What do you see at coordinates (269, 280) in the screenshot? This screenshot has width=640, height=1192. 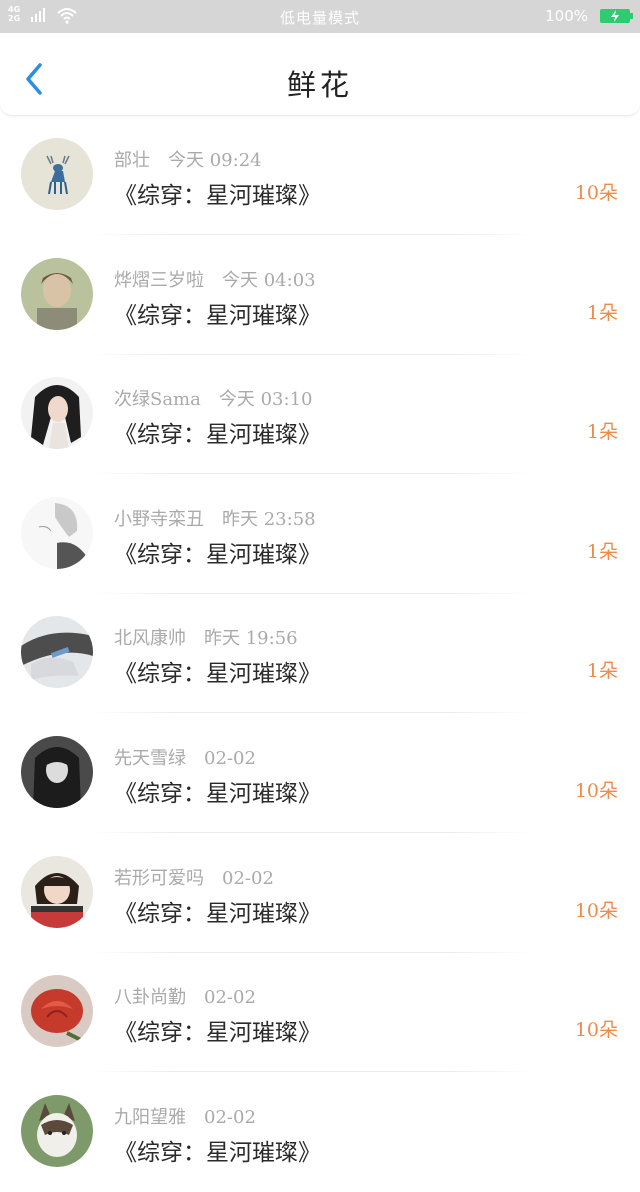 I see `timestamp: 今天 04:03` at bounding box center [269, 280].